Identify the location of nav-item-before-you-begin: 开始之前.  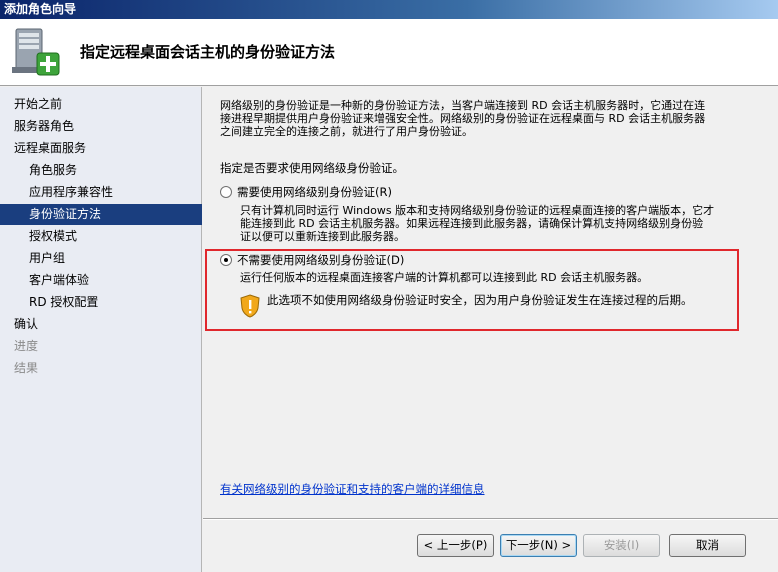
(101, 104).